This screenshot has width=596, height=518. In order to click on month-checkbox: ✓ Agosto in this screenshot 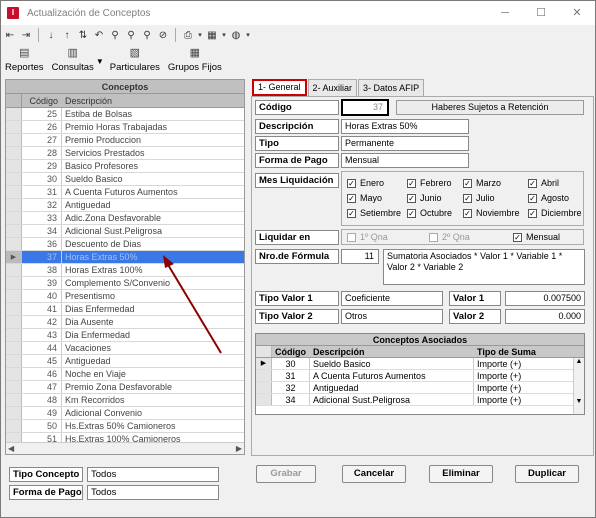, I will do `click(548, 198)`.